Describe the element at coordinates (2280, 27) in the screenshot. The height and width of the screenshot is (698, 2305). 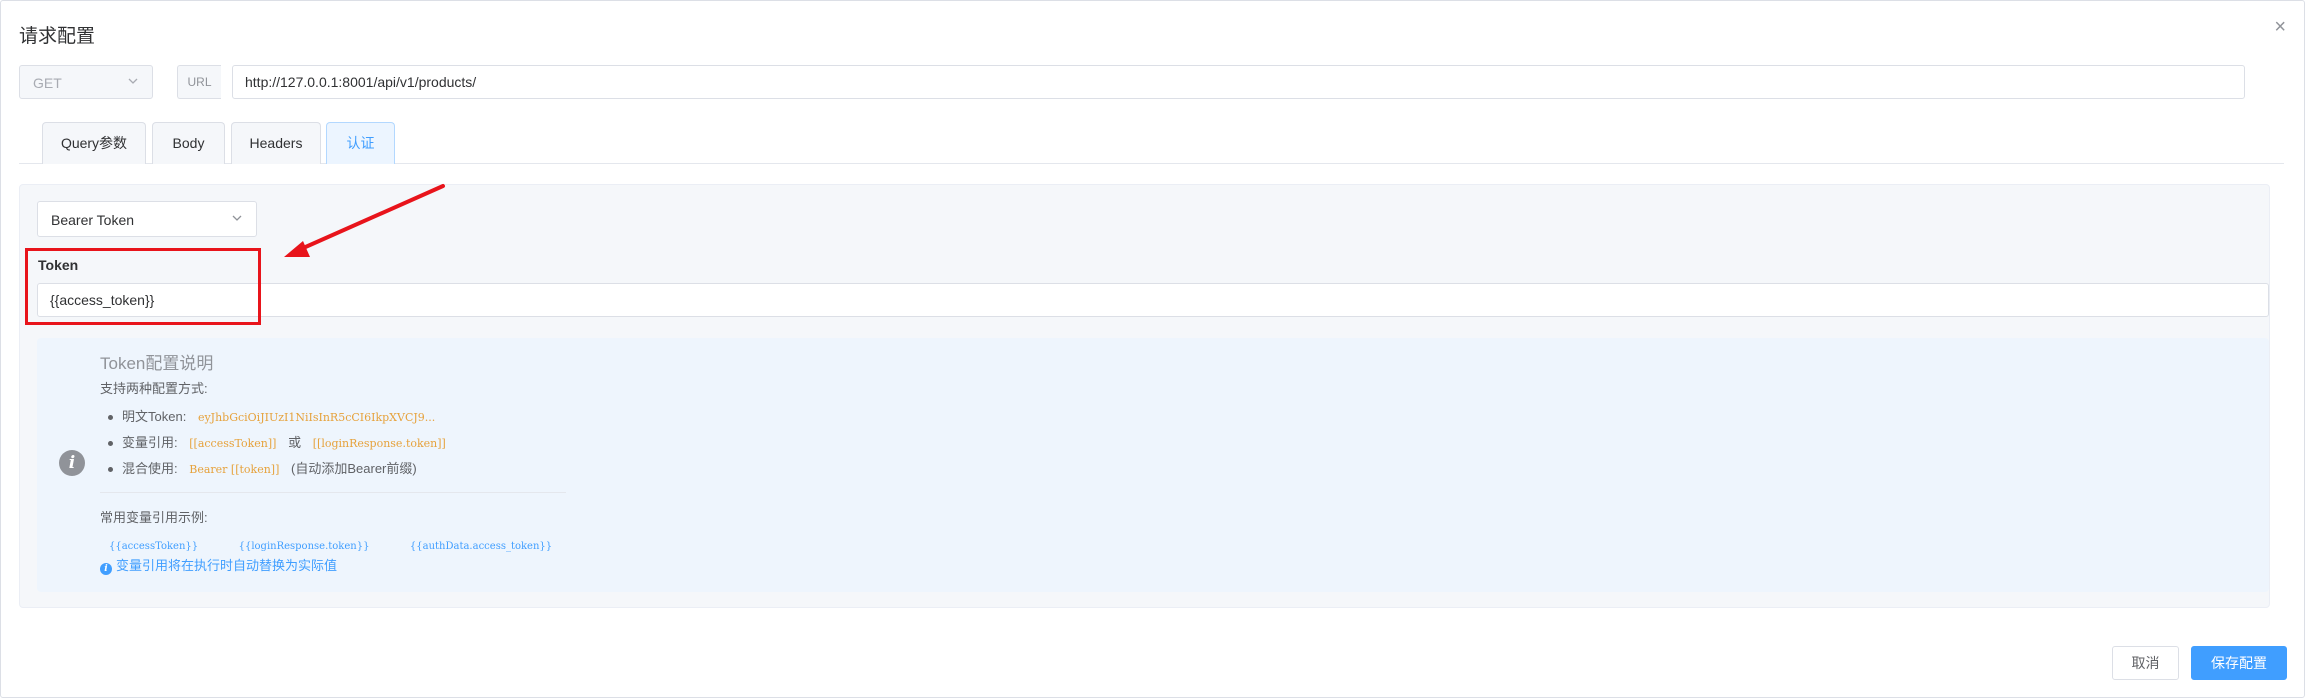
I see `close-icon: ×` at that location.